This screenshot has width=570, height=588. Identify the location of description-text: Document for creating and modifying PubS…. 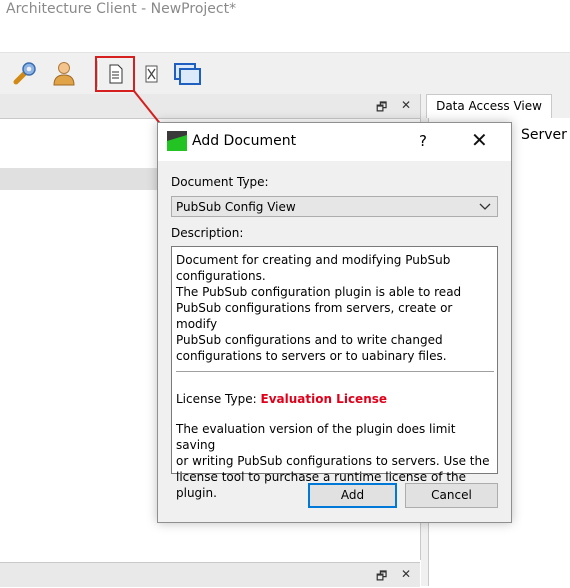
(319, 308).